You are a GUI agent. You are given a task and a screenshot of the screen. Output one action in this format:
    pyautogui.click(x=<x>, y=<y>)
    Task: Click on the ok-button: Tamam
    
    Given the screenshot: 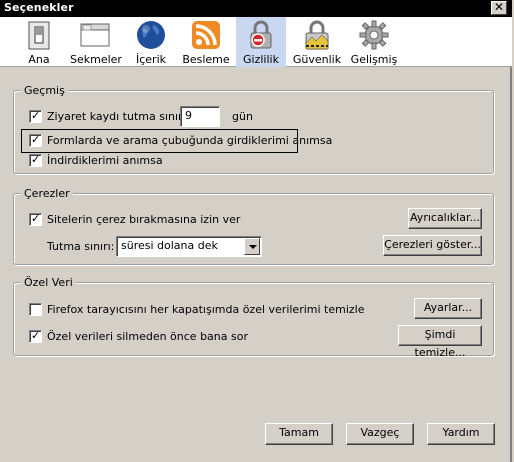 What is the action you would take?
    pyautogui.click(x=299, y=434)
    